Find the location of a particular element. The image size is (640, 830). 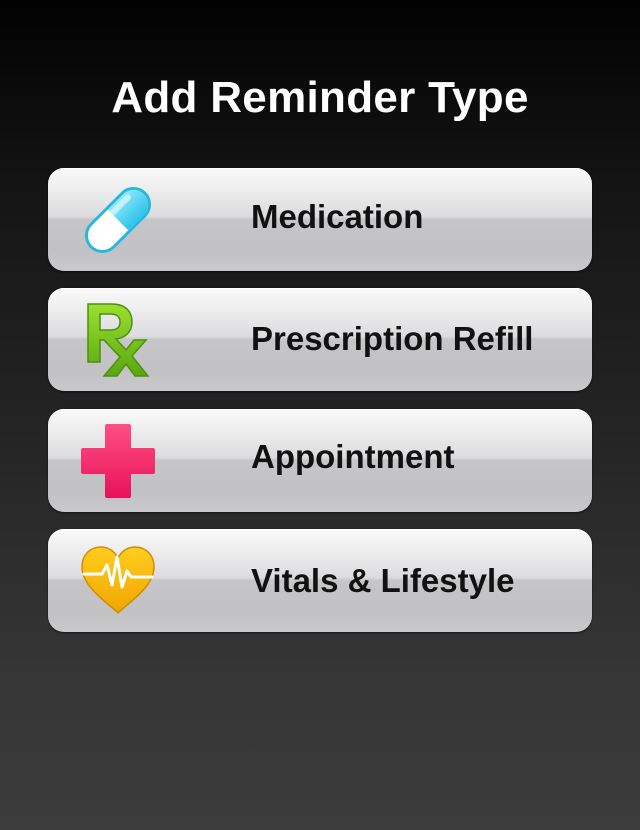

prescription-refill-button: Prescription Refill is located at coordinates (320, 339).